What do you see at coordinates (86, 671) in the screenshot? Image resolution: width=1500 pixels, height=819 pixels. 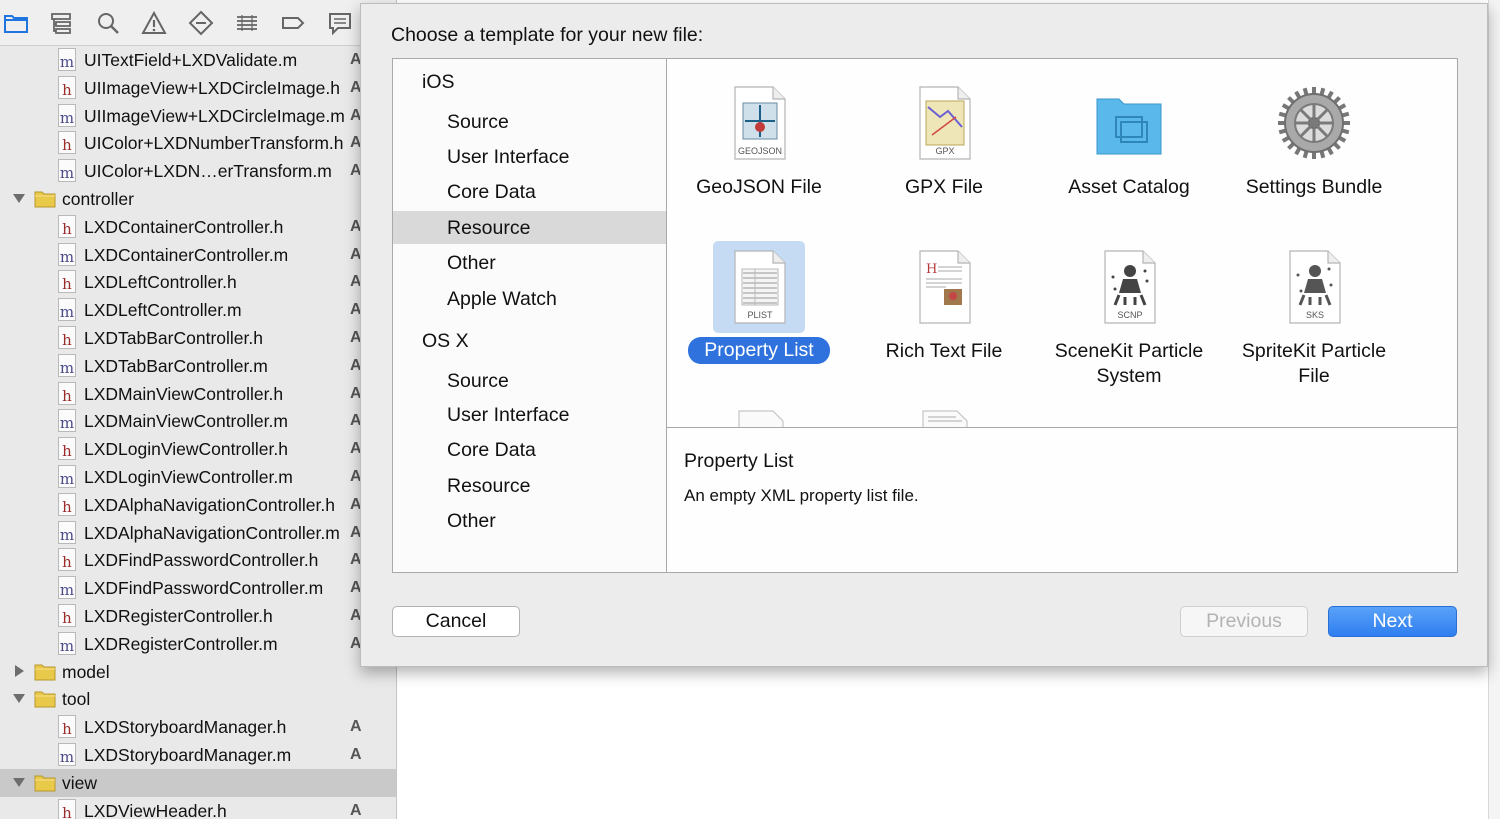 I see `group-name: model` at bounding box center [86, 671].